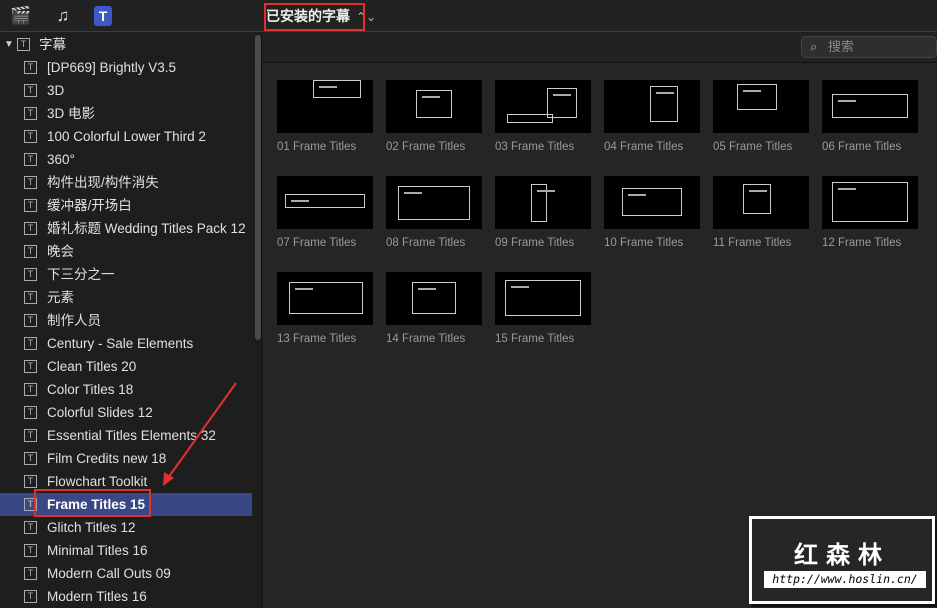  I want to click on watermark: 红森林 http://www.hoslin.cn/, so click(842, 560).